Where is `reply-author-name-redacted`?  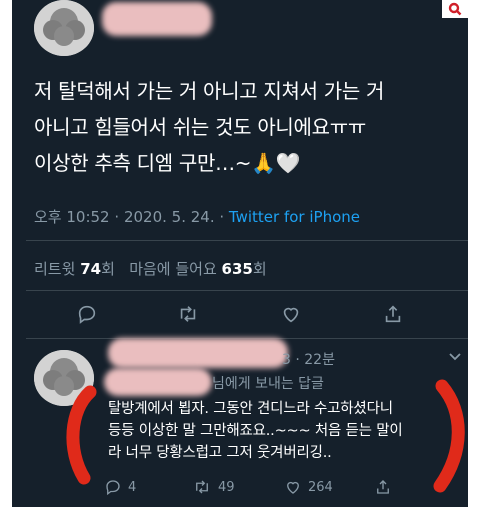 reply-author-name-redacted is located at coordinates (198, 353).